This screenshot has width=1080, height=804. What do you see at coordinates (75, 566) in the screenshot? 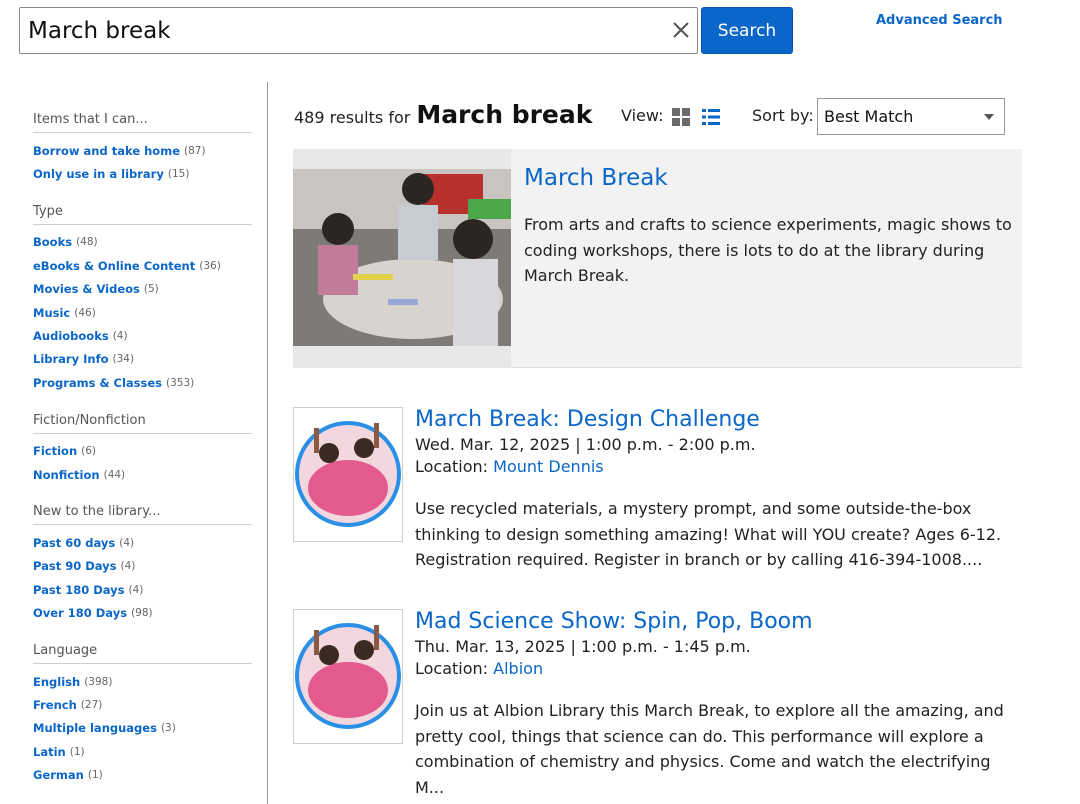
I see `facet-link: Past 90 Days` at bounding box center [75, 566].